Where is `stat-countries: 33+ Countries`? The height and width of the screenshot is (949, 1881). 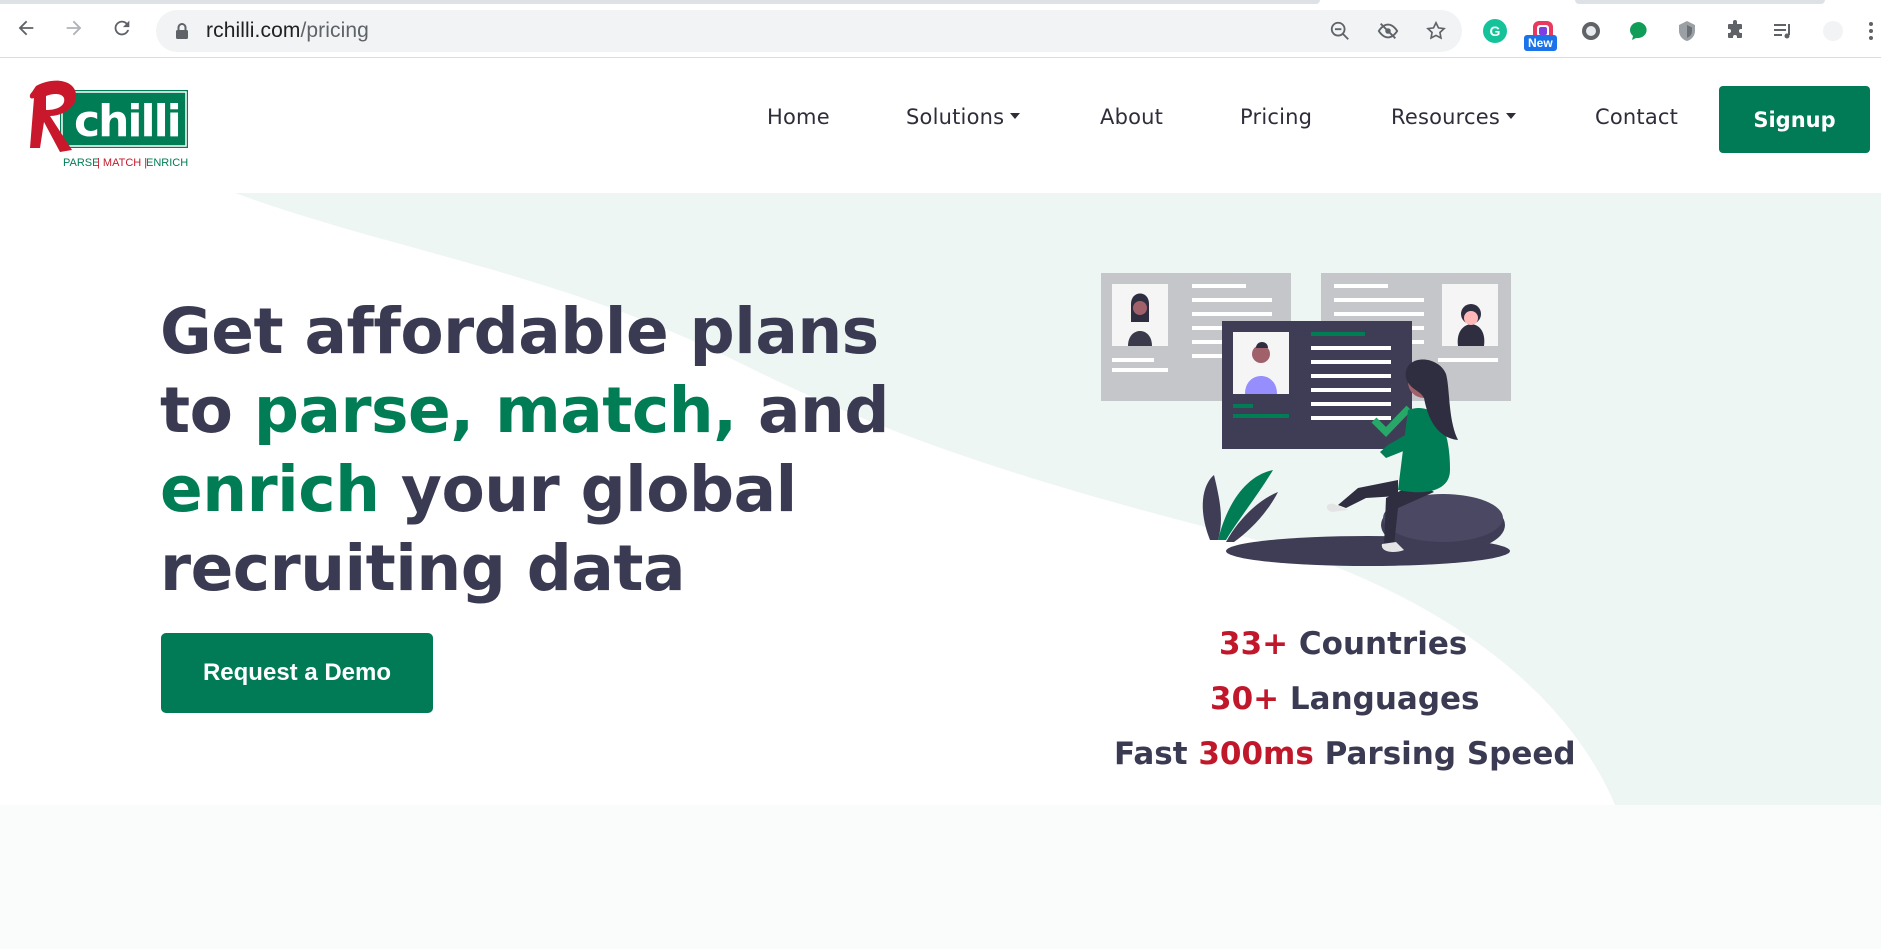 stat-countries: 33+ Countries is located at coordinates (1343, 644).